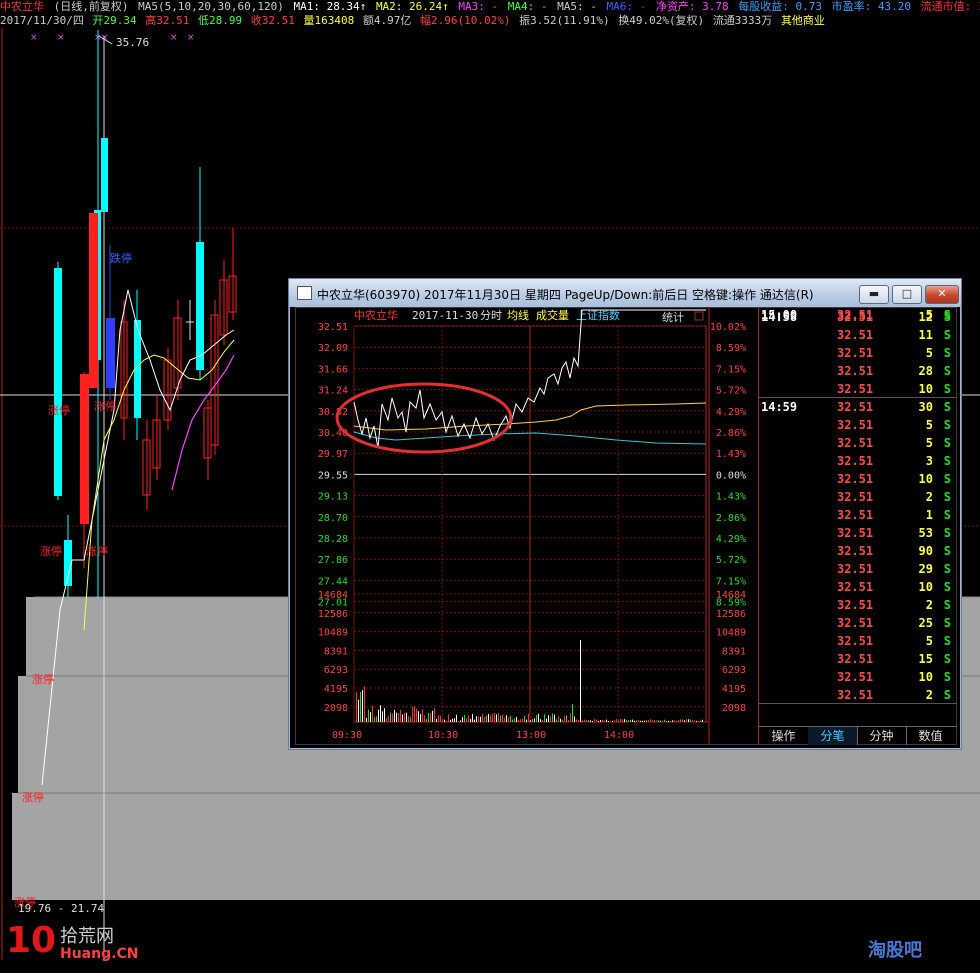  I want to click on percent-tick: 8.59%, so click(731, 348).